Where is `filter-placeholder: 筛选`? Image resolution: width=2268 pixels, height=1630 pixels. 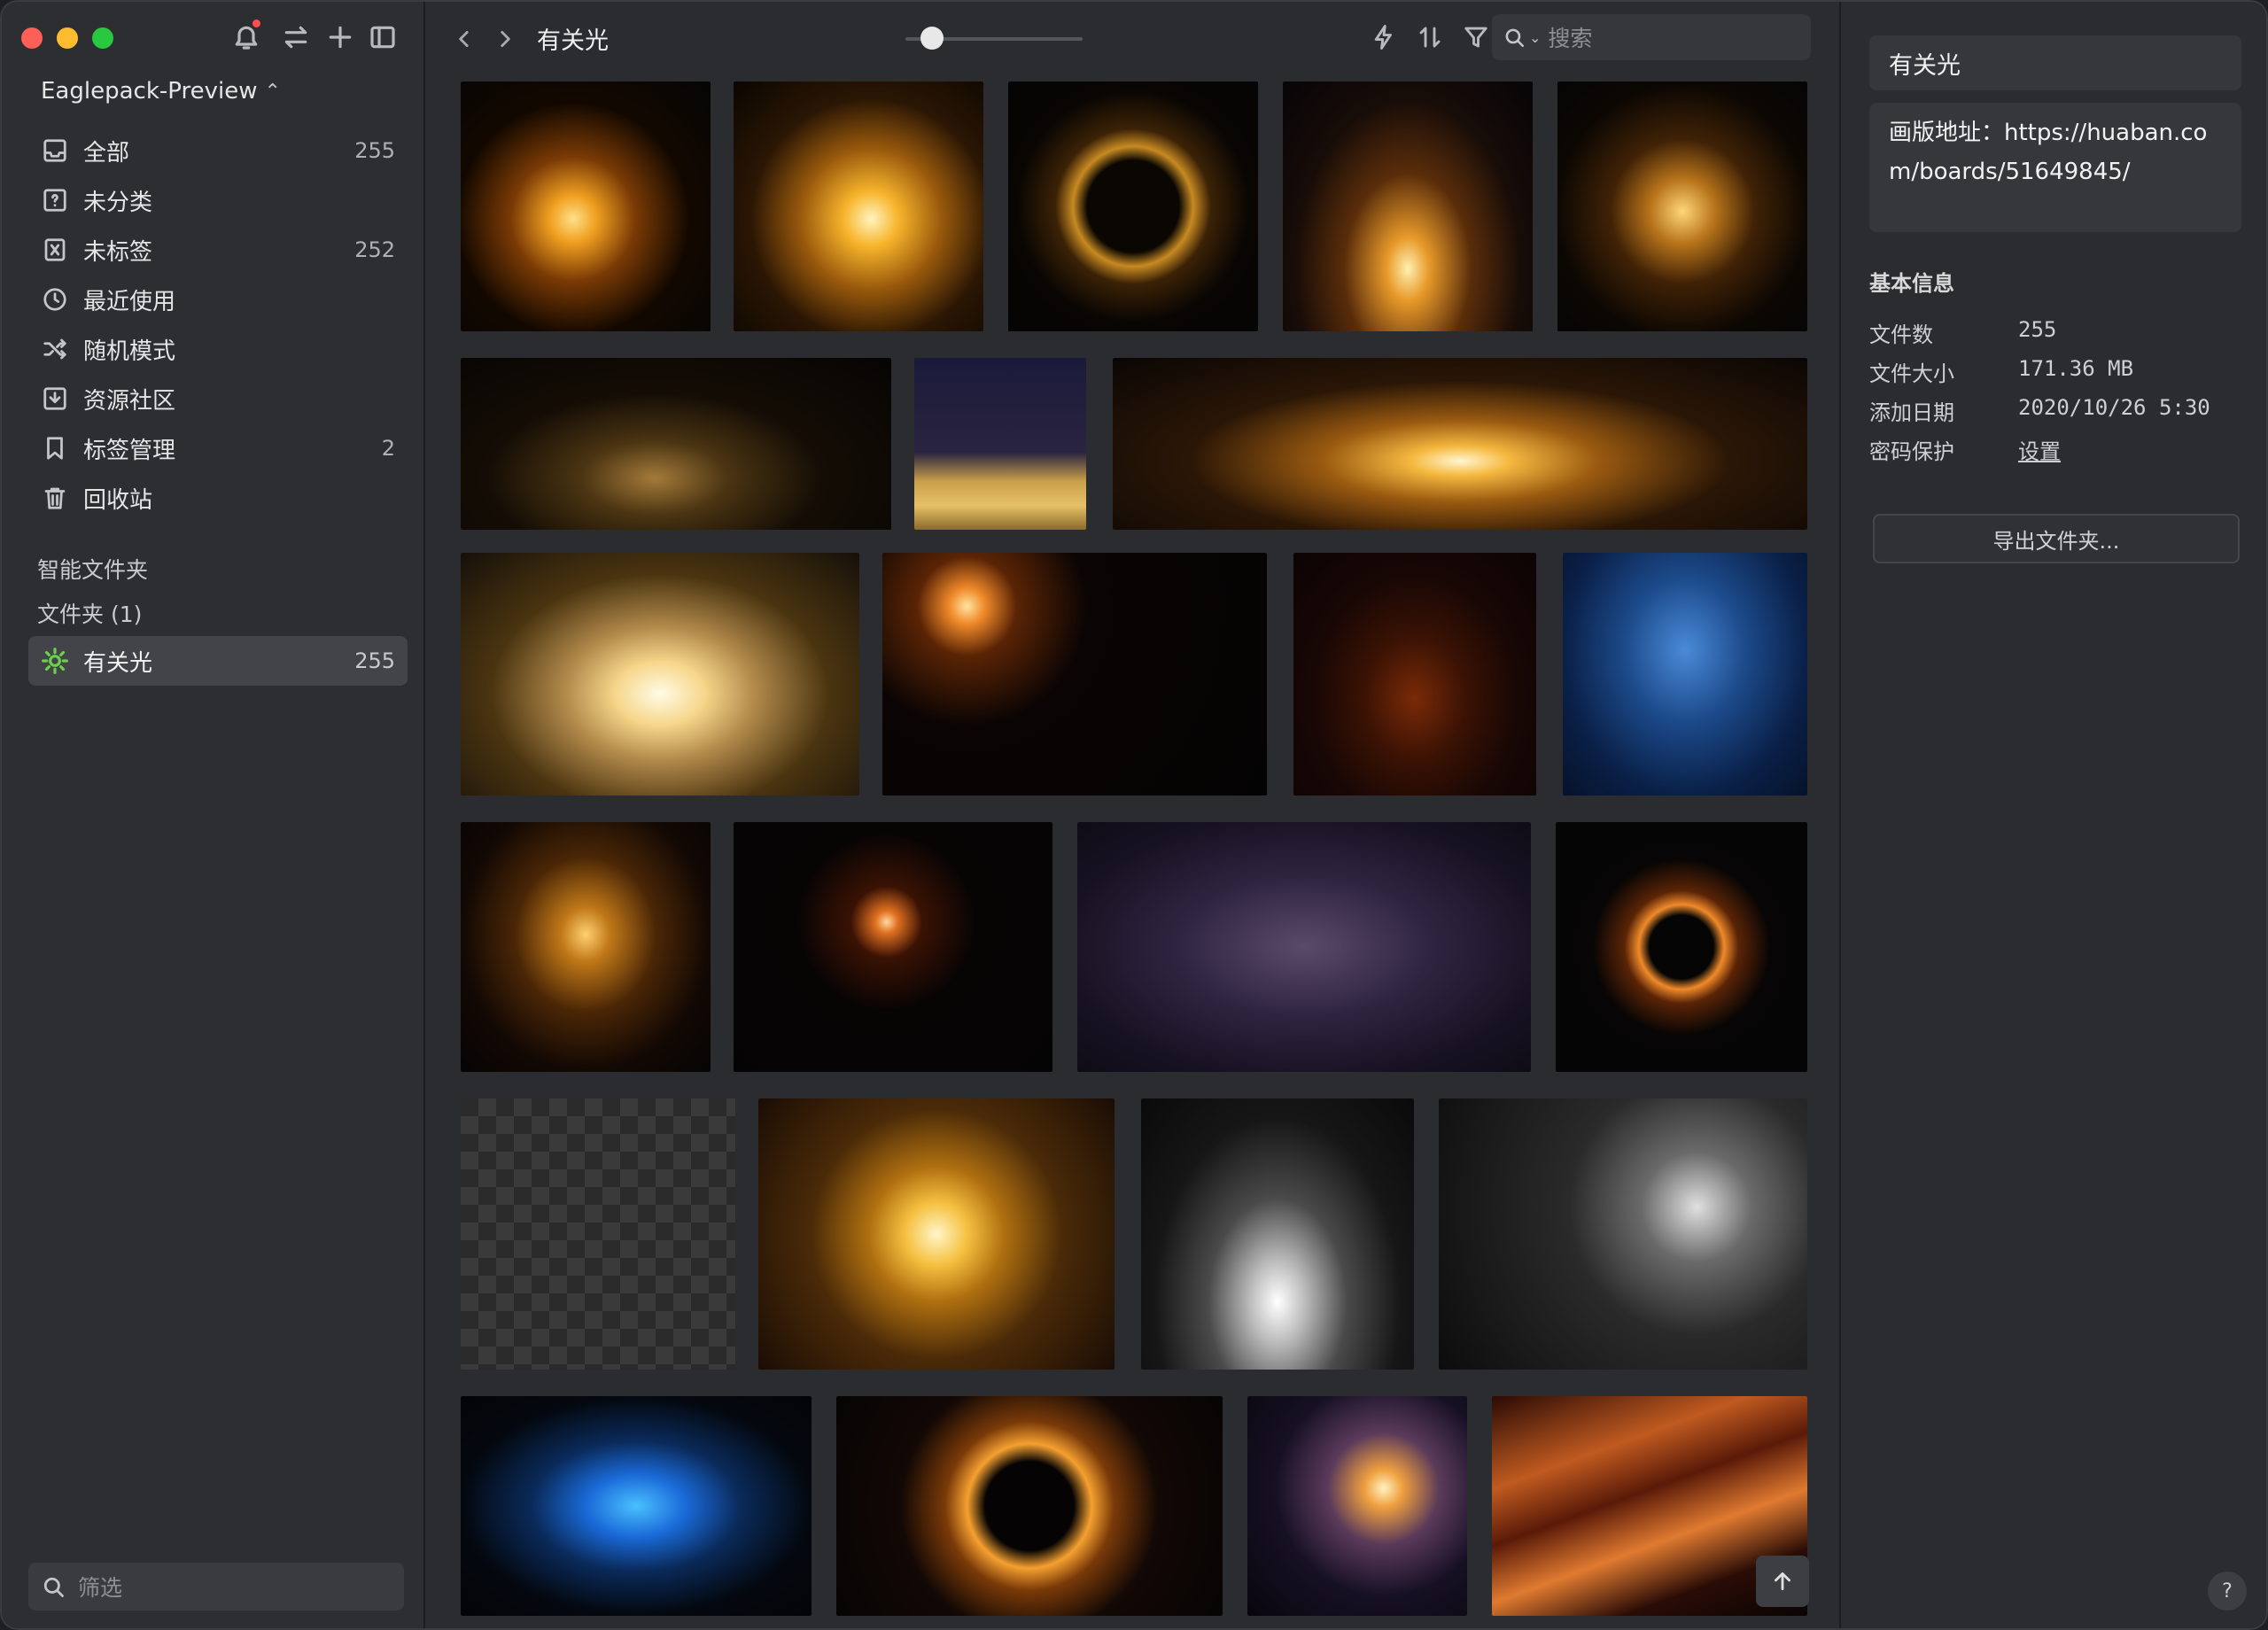
filter-placeholder: 筛选 is located at coordinates (100, 1588).